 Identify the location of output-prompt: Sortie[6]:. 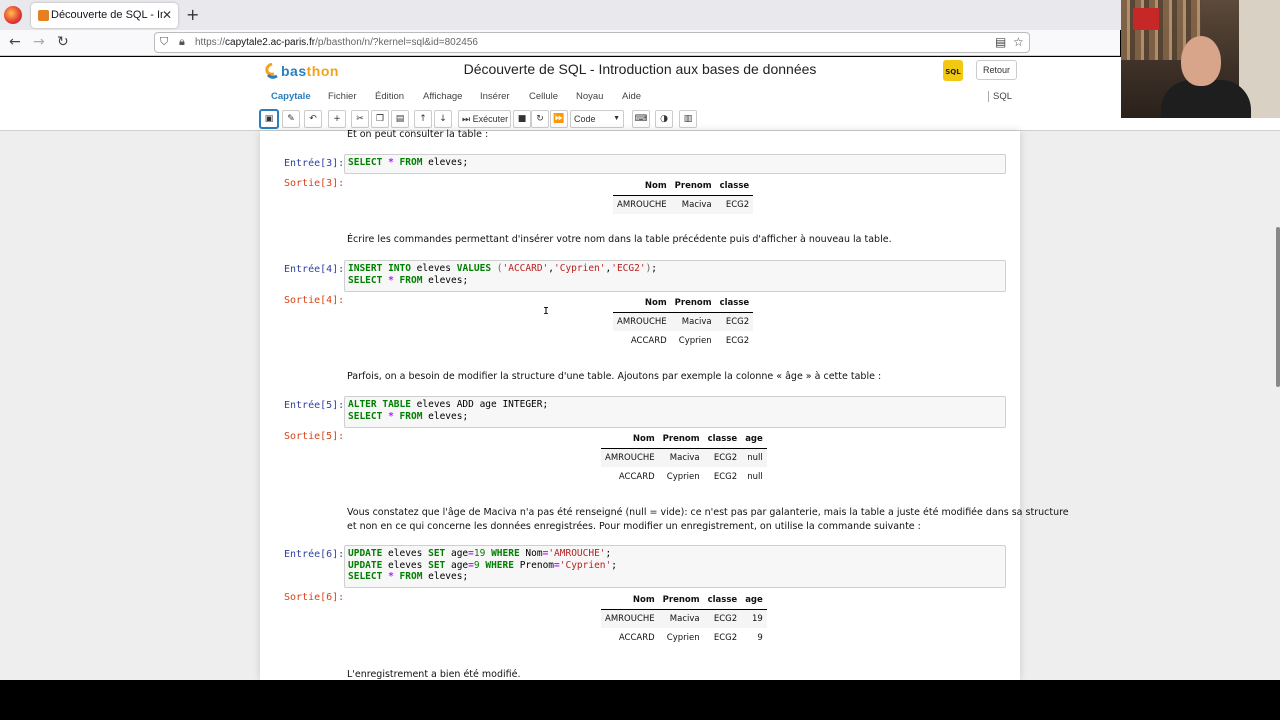
(314, 597).